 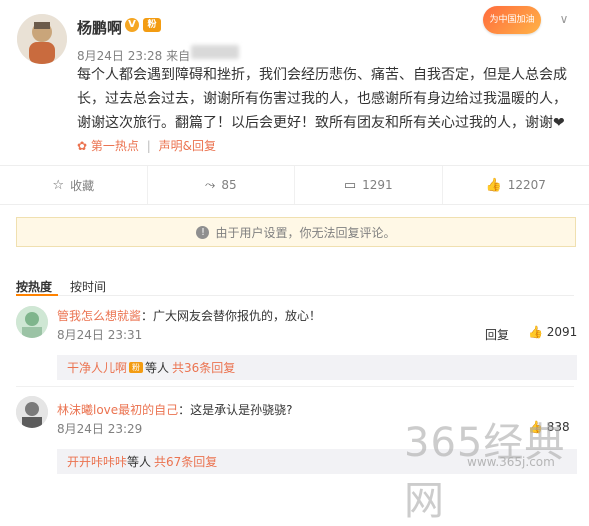 I want to click on action-bar: ☆ 收藏 ⤳ 85 ▭ 1291 👍 12207, so click(x=294, y=185).